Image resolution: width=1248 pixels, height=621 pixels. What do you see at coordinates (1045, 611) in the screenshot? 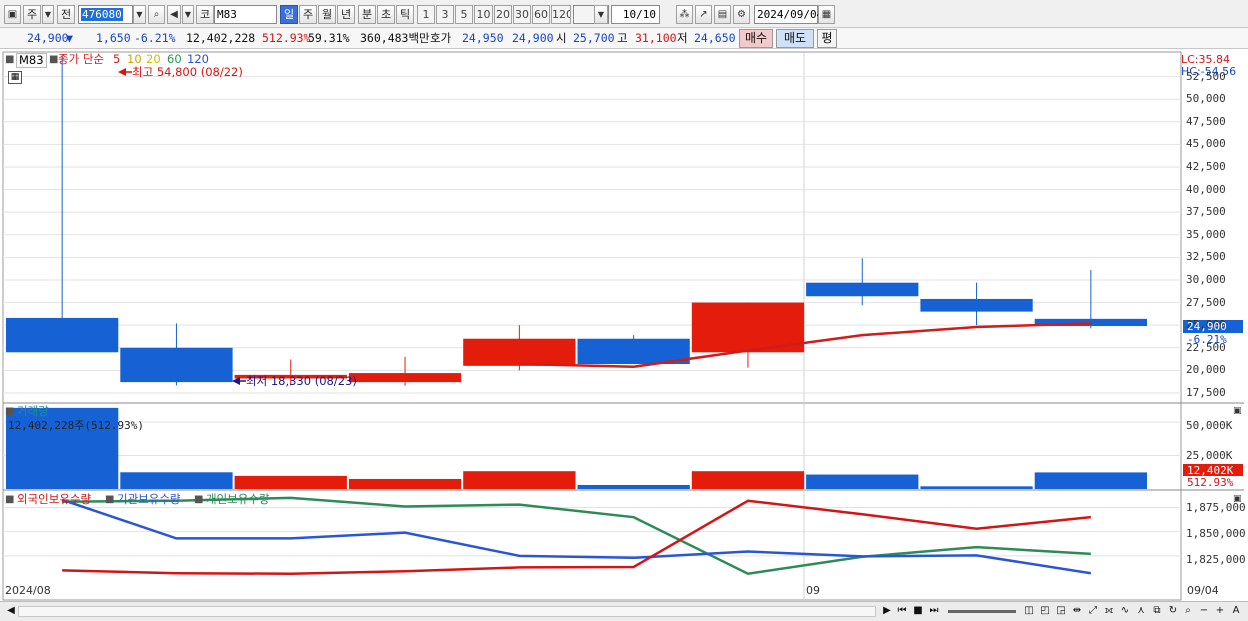
I see `layout-2-icon: ◰` at bounding box center [1045, 611].